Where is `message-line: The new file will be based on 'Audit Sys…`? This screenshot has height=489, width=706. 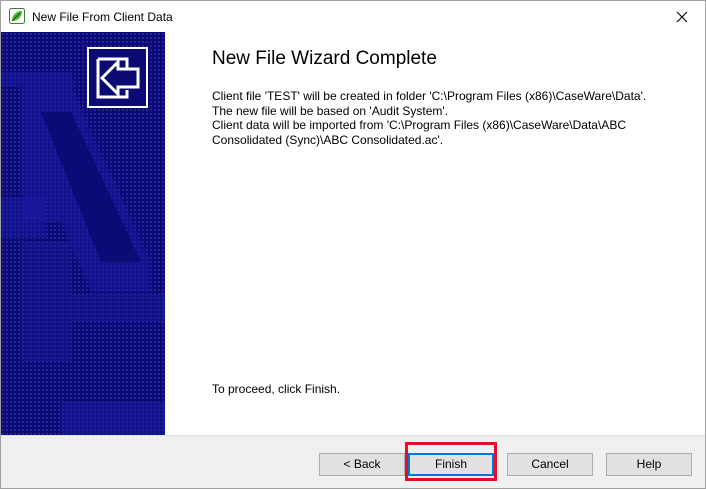 message-line: The new file will be based on 'Audit Sys… is located at coordinates (330, 110).